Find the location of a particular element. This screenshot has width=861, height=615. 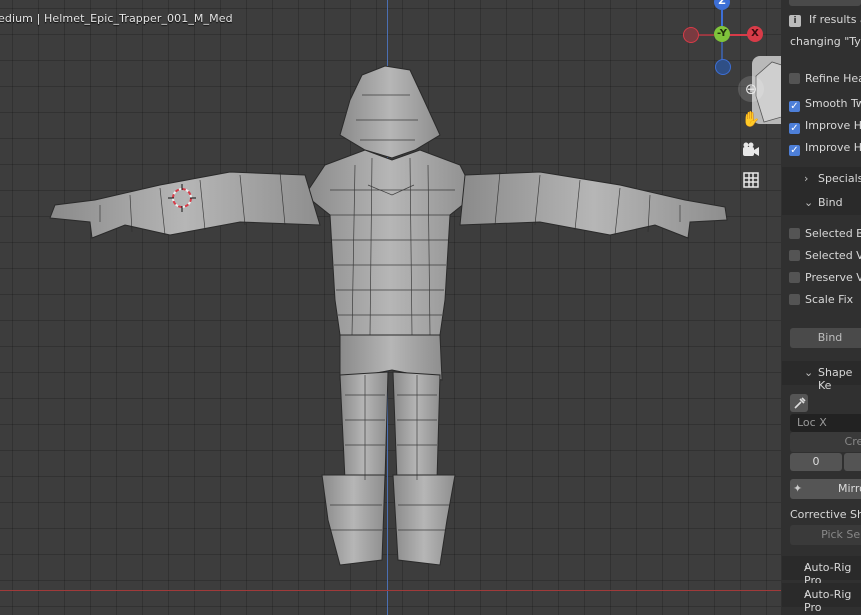

mirror-button: ✦ Mirro is located at coordinates (825, 489).